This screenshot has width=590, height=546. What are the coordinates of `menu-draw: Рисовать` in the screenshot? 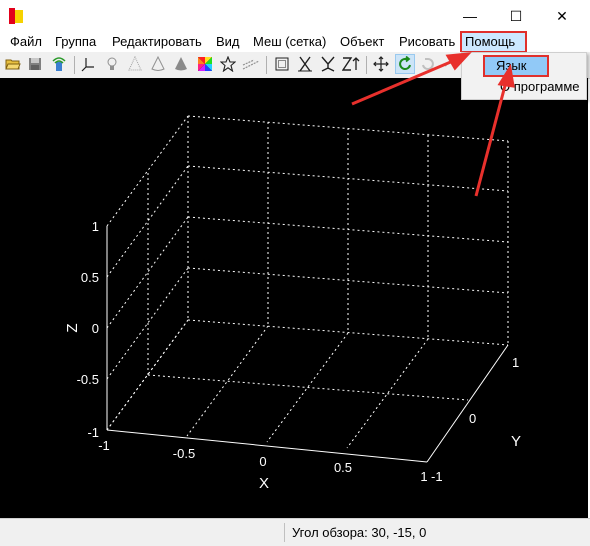 It's located at (427, 42).